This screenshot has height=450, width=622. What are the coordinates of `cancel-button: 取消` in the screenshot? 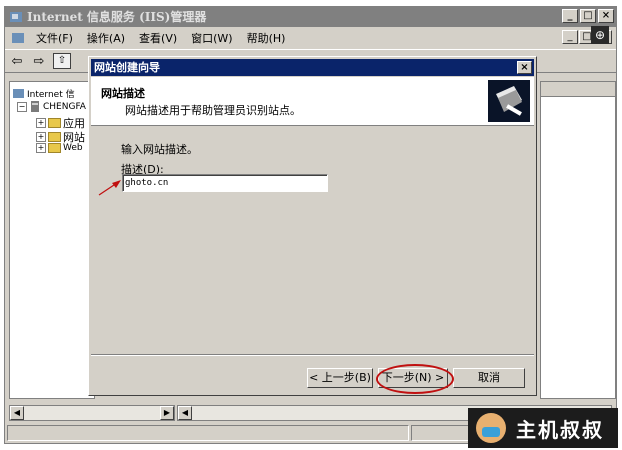 It's located at (489, 378).